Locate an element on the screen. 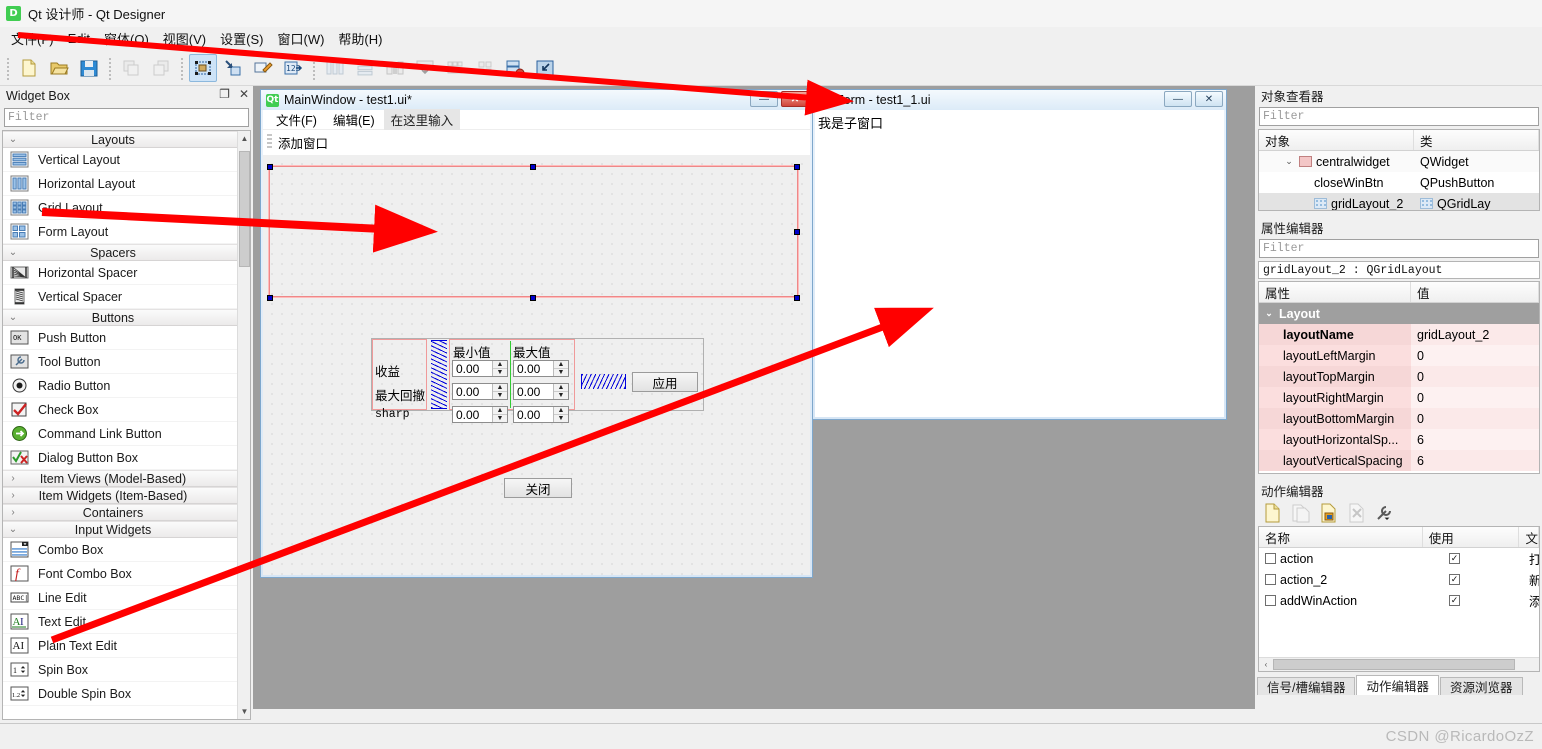 The width and height of the screenshot is (1542, 749). property-editor-filter-input: Filter is located at coordinates (1399, 248).